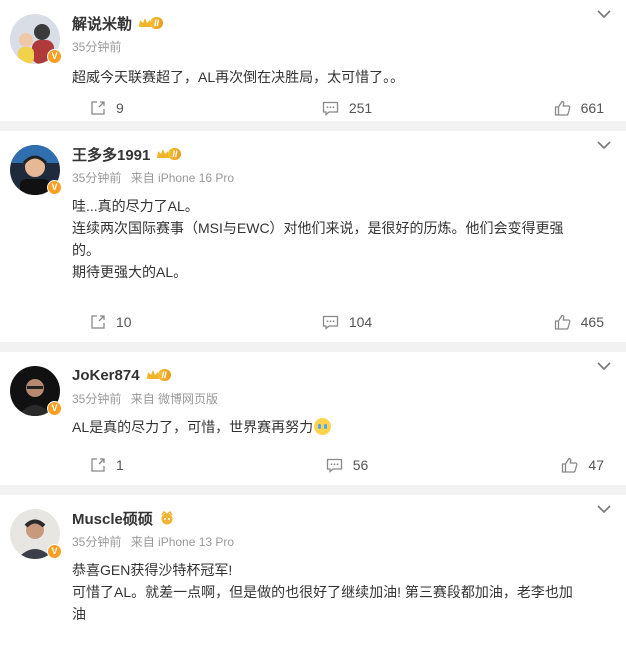 The width and height of the screenshot is (626, 652). What do you see at coordinates (174, 399) in the screenshot?
I see `post-source: 来自 微博网页版` at bounding box center [174, 399].